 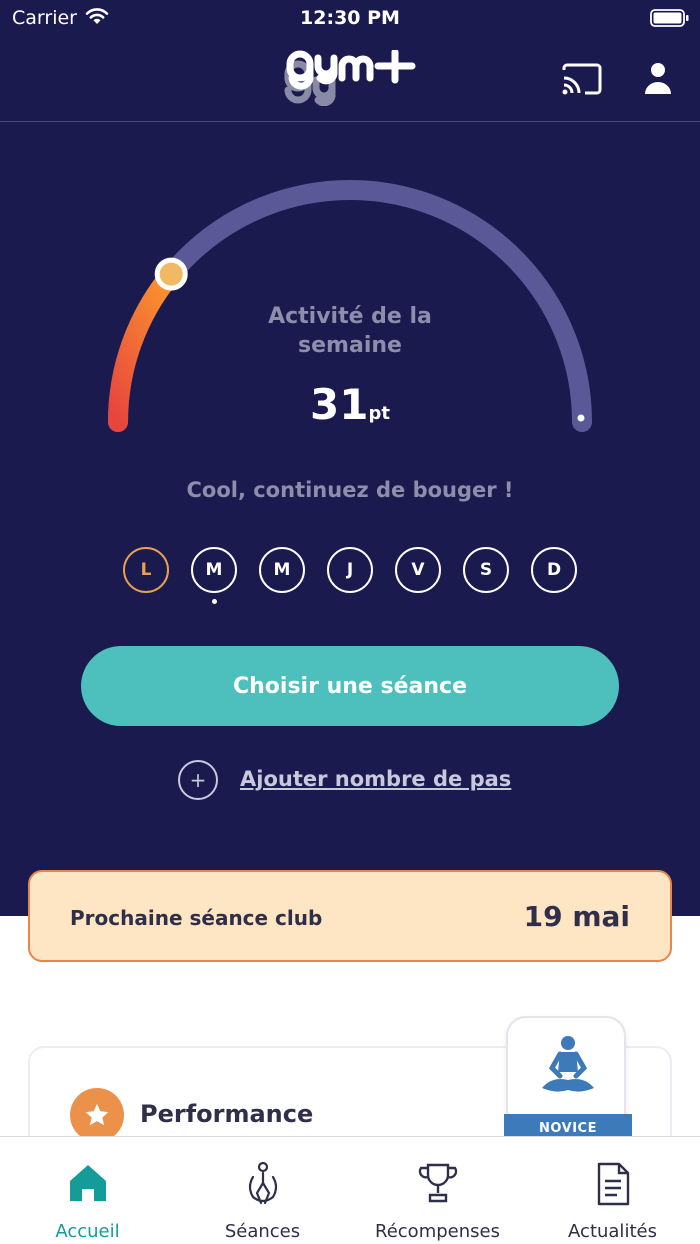 I want to click on tab-recompenses: Récompenses, so click(x=437, y=1190).